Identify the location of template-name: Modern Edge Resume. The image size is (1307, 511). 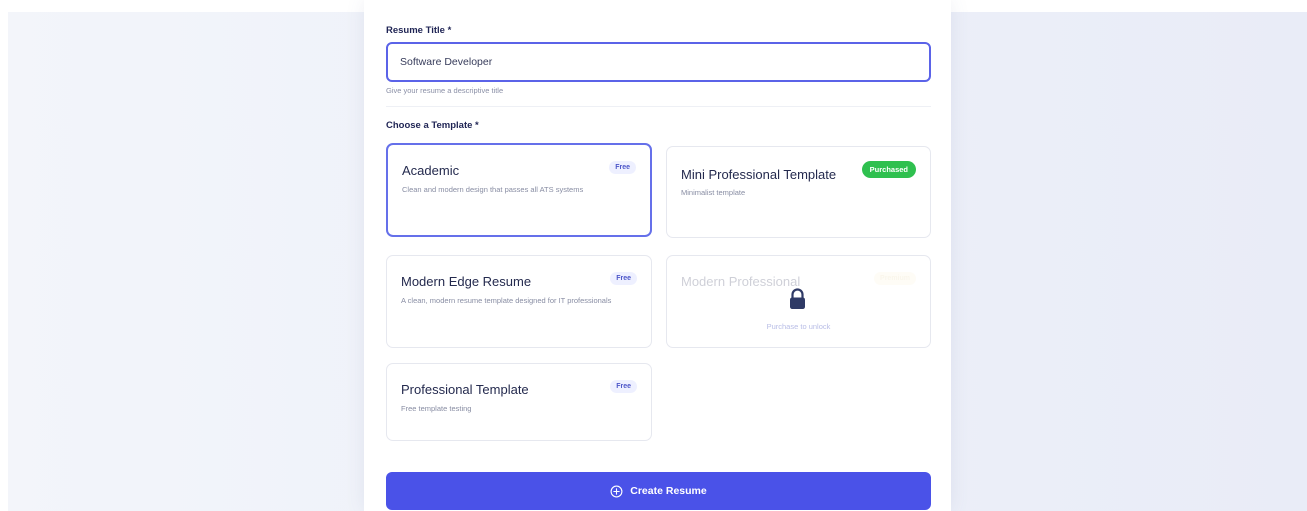
(466, 281).